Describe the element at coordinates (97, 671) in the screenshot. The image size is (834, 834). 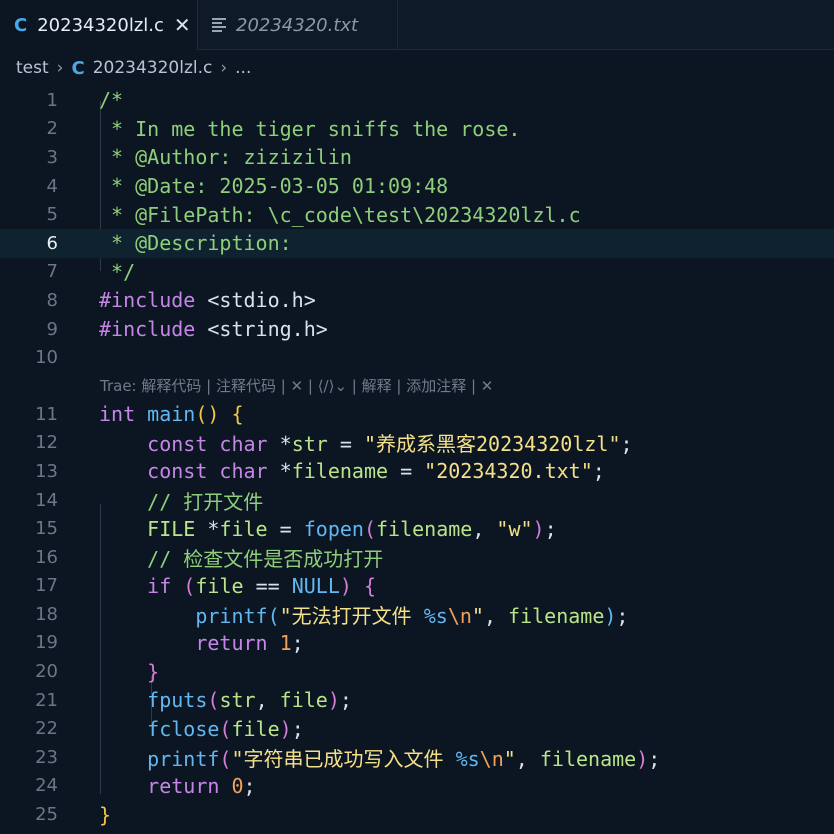
I see `code-line: 20 }` at that location.